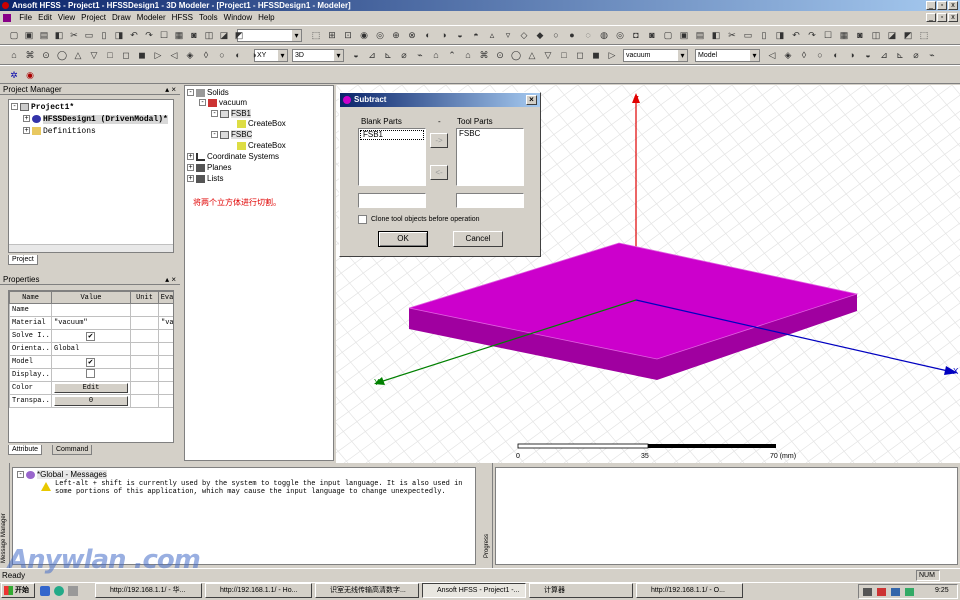 Image resolution: width=960 pixels, height=600 pixels. Describe the element at coordinates (636, 35) in the screenshot. I see `toolbar-icon: ◘` at that location.